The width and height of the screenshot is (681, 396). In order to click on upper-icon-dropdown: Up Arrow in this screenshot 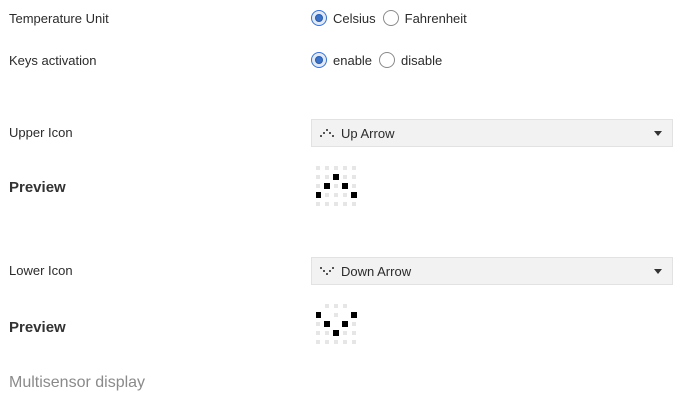, I will do `click(492, 133)`.